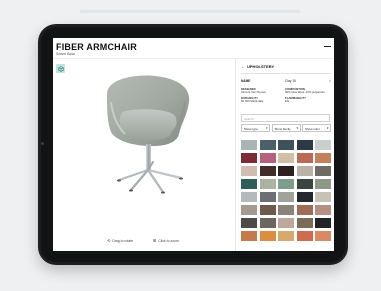 This screenshot has width=381, height=291. Describe the element at coordinates (193, 50) in the screenshot. I see `app-header: FIBER ARMCHAIR Swivel Base` at that location.